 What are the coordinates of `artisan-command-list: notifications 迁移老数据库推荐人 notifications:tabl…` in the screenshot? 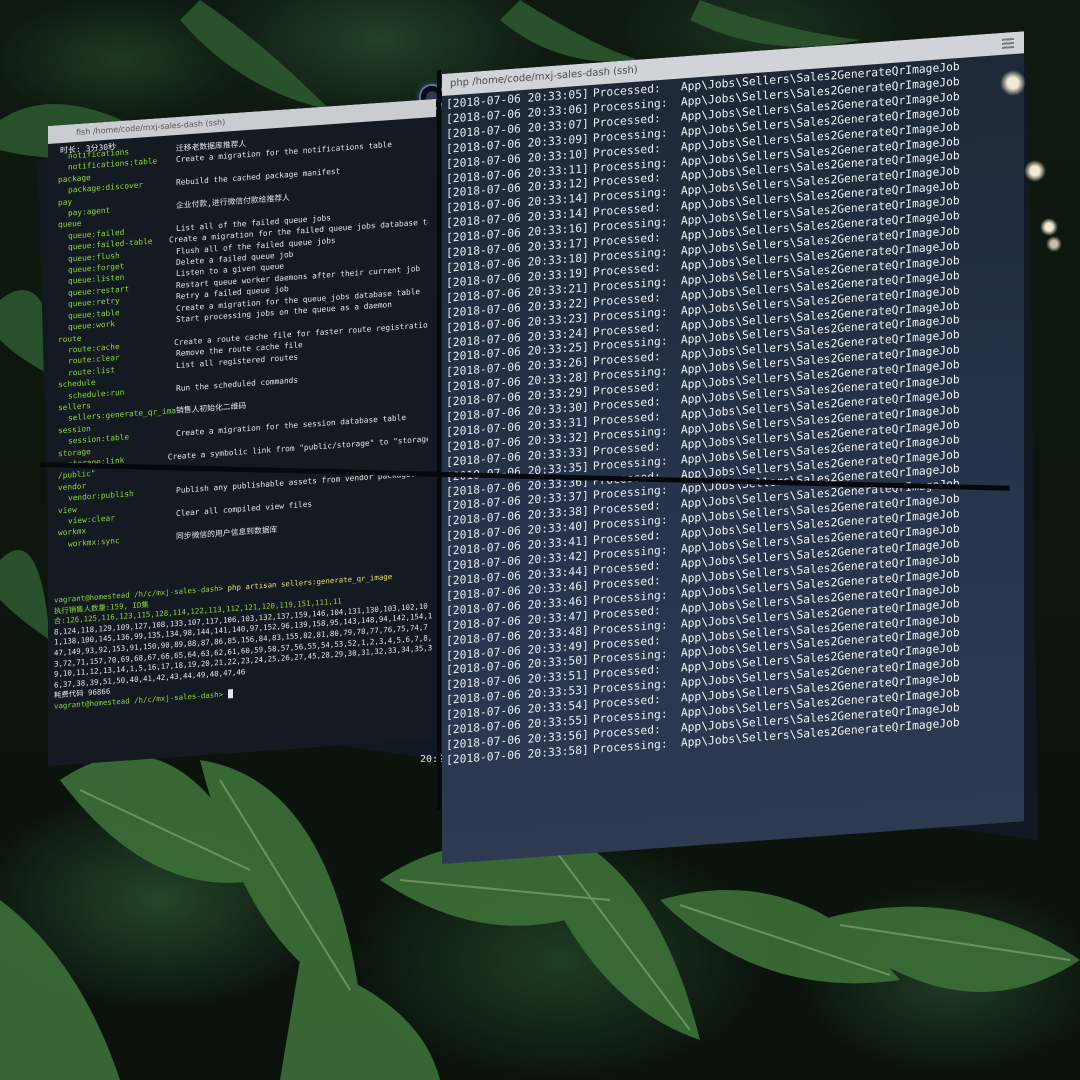 It's located at (243, 337).